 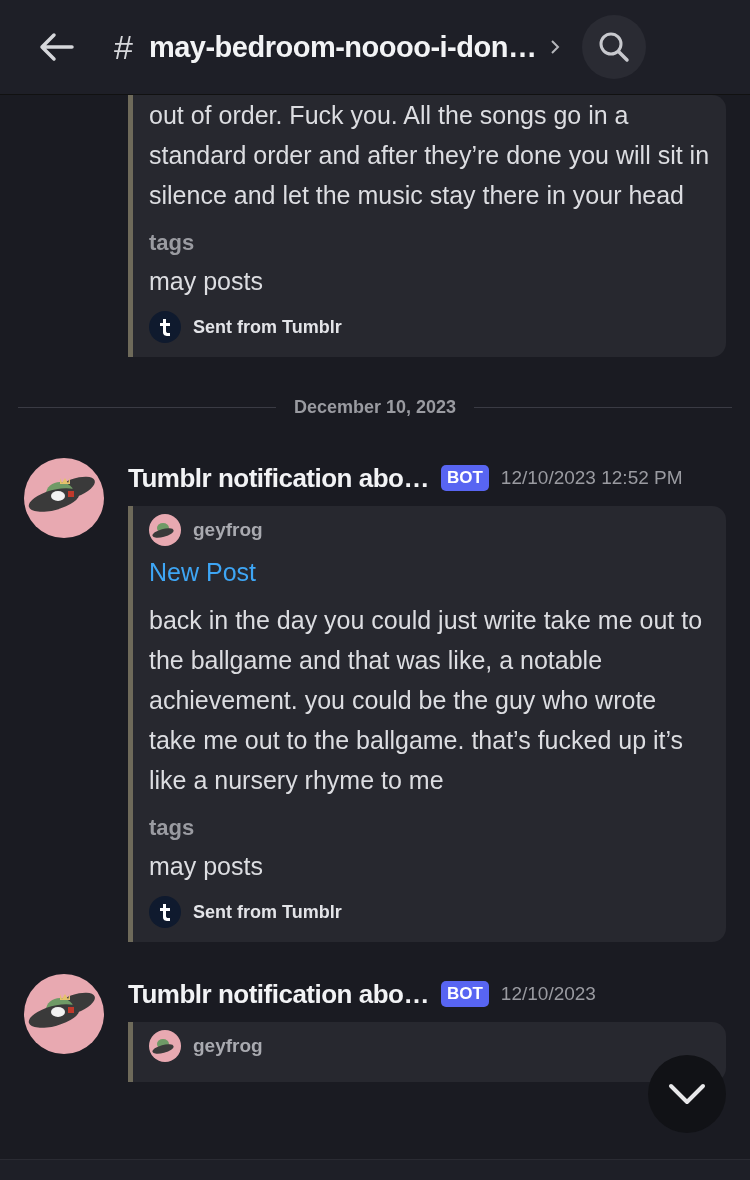 What do you see at coordinates (548, 994) in the screenshot?
I see `timestamp: 12/10/2023` at bounding box center [548, 994].